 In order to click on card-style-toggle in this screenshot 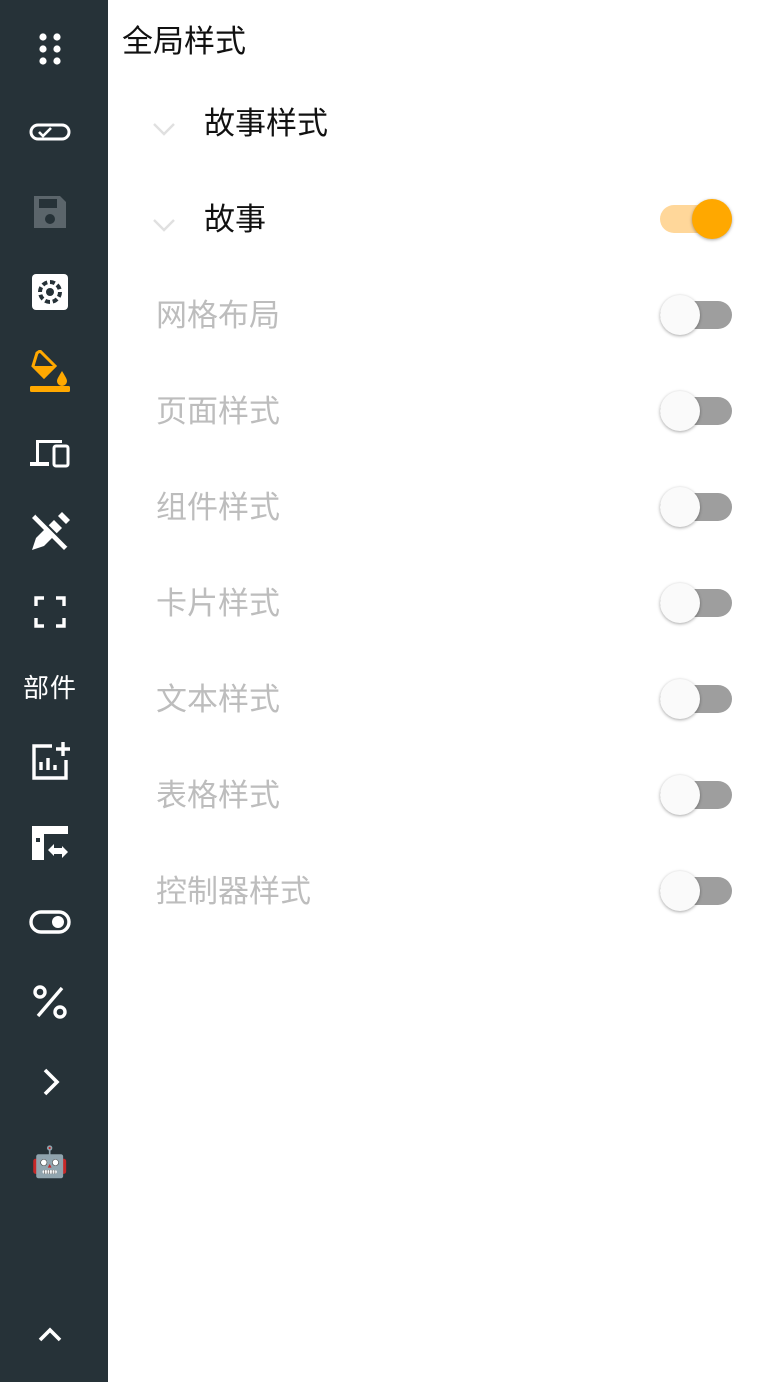, I will do `click(696, 603)`.